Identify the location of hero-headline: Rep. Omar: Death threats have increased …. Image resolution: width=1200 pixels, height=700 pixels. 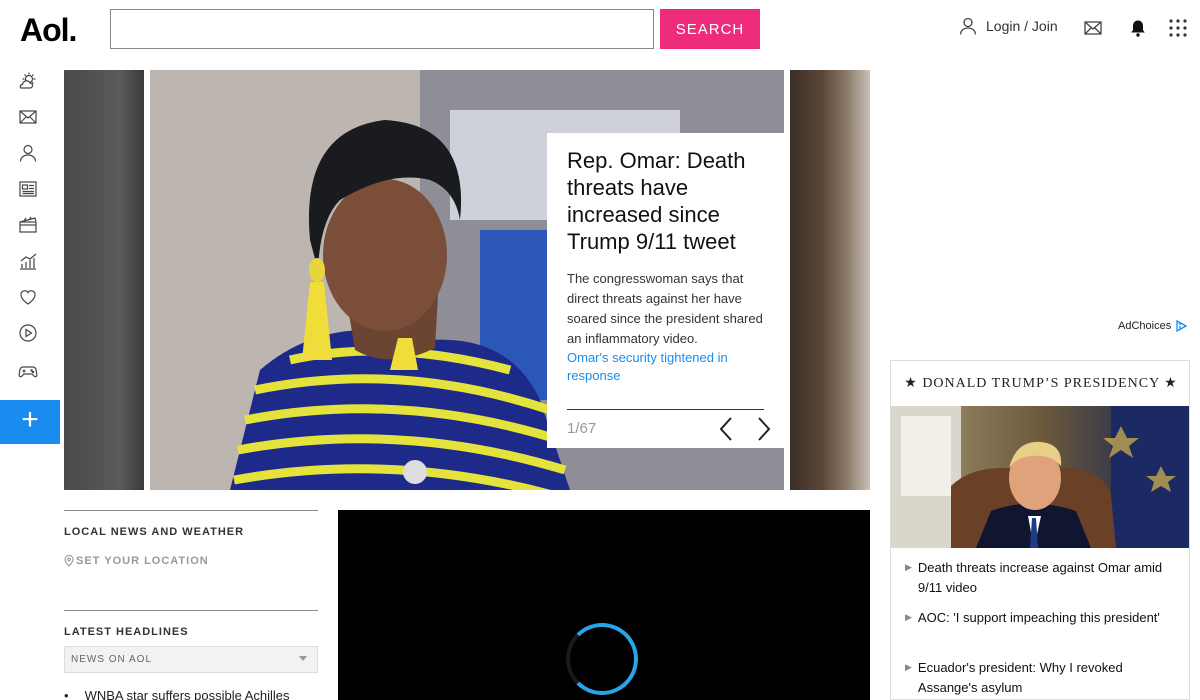
(665, 201).